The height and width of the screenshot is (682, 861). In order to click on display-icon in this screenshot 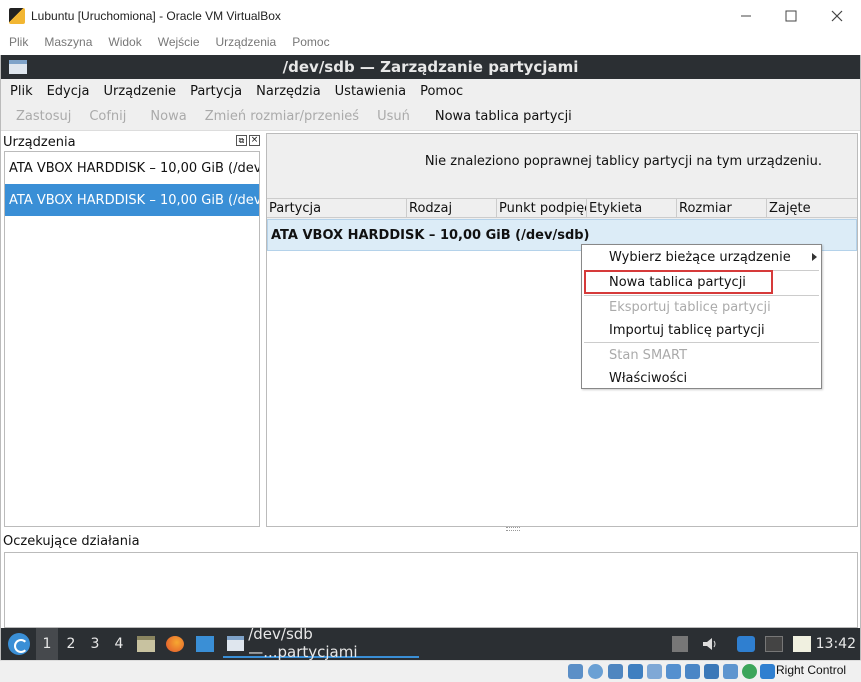, I will do `click(692, 671)`.